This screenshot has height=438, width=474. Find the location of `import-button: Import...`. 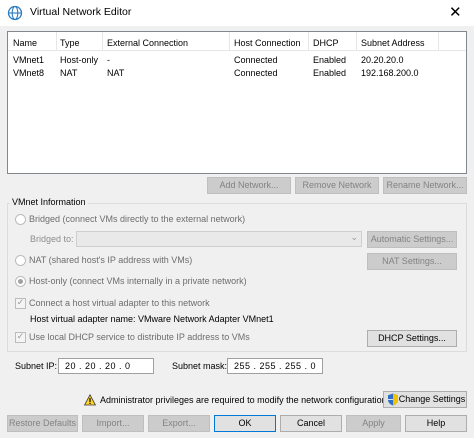

import-button: Import... is located at coordinates (113, 423).